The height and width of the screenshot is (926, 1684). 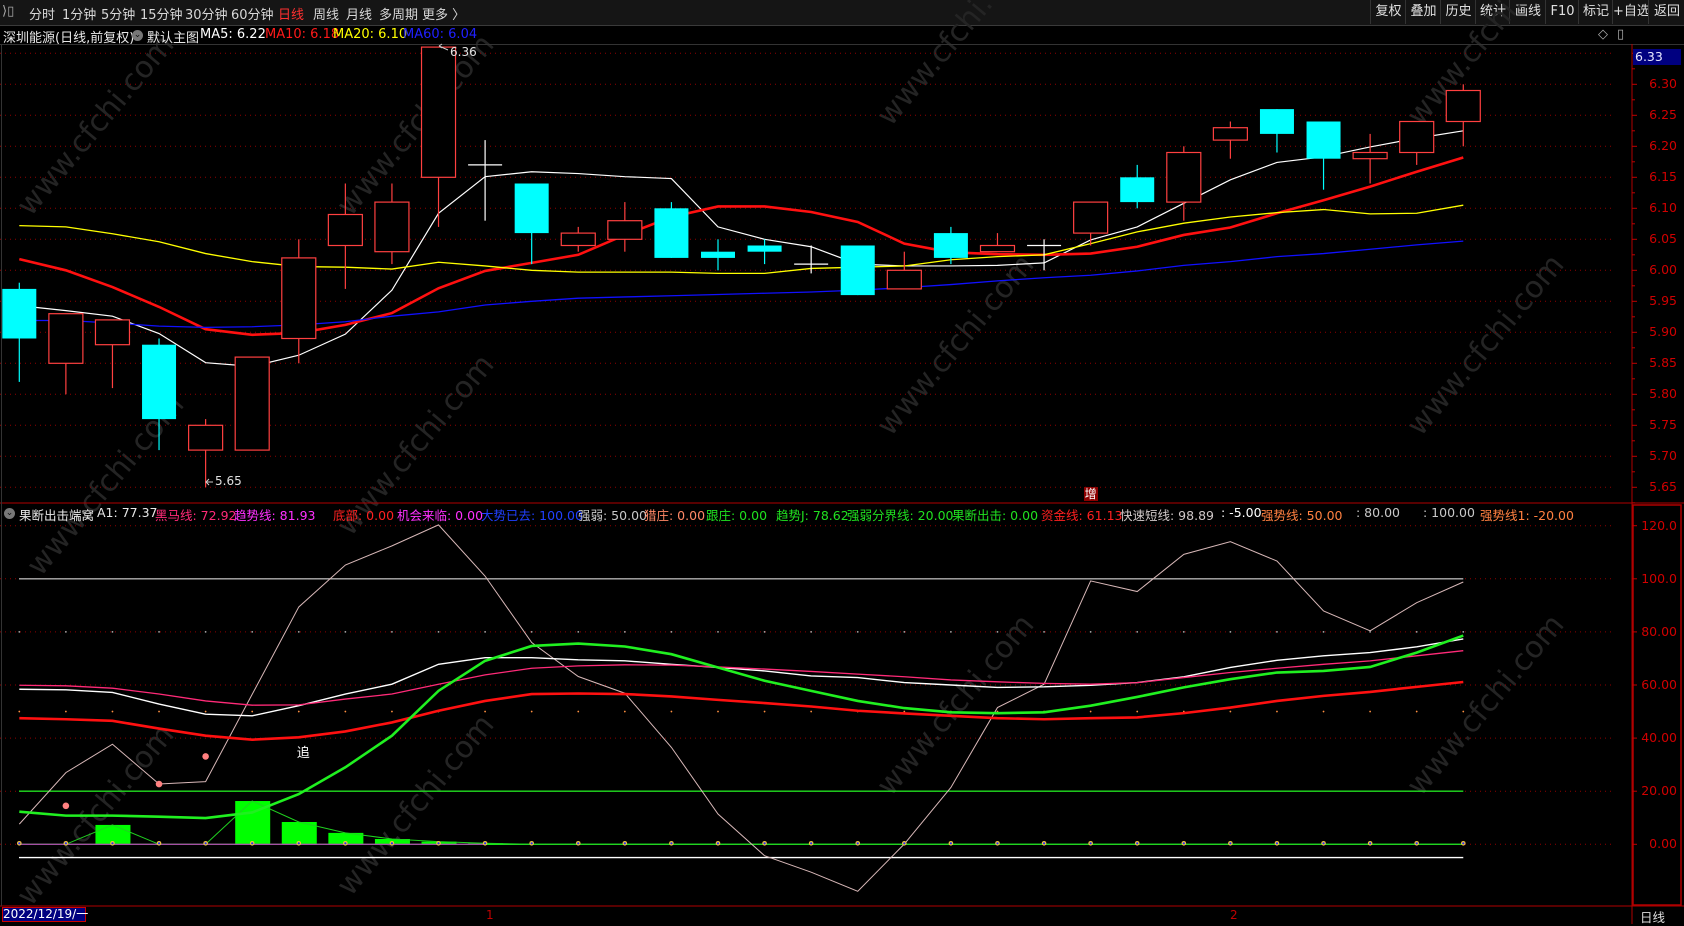 I want to click on chase-label: 追, so click(x=303, y=754).